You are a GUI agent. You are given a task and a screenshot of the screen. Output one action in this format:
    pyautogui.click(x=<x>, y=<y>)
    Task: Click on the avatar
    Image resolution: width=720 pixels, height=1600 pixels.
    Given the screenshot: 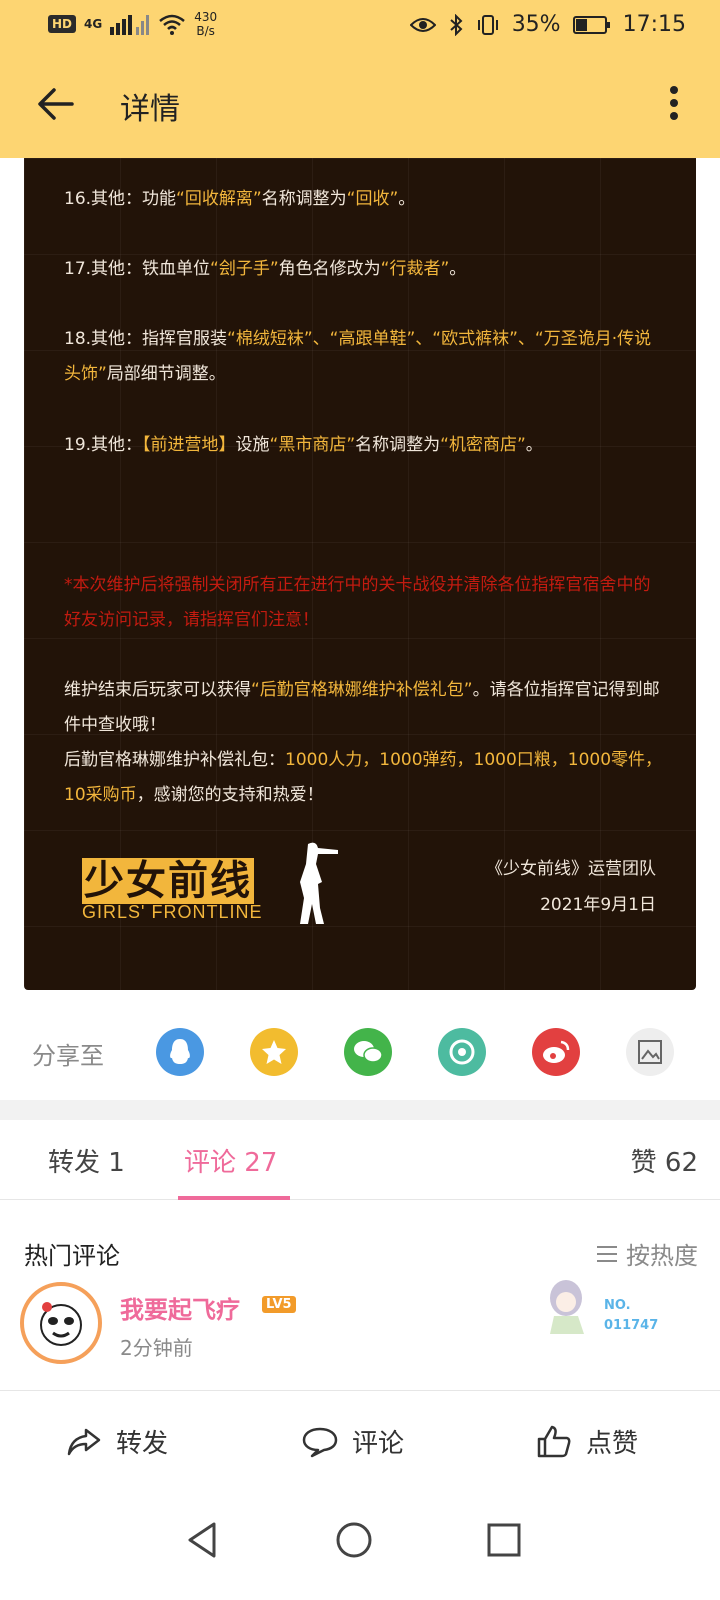 What is the action you would take?
    pyautogui.click(x=61, y=1323)
    